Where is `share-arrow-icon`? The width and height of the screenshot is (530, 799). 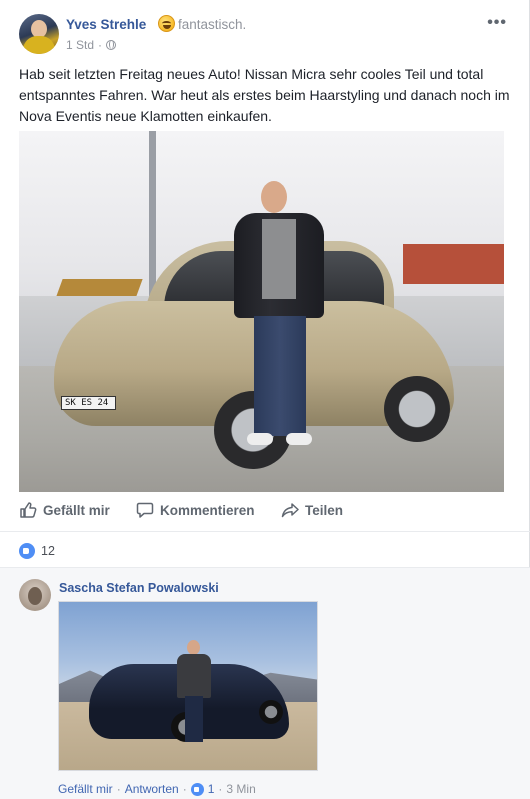
share-arrow-icon is located at coordinates (290, 510).